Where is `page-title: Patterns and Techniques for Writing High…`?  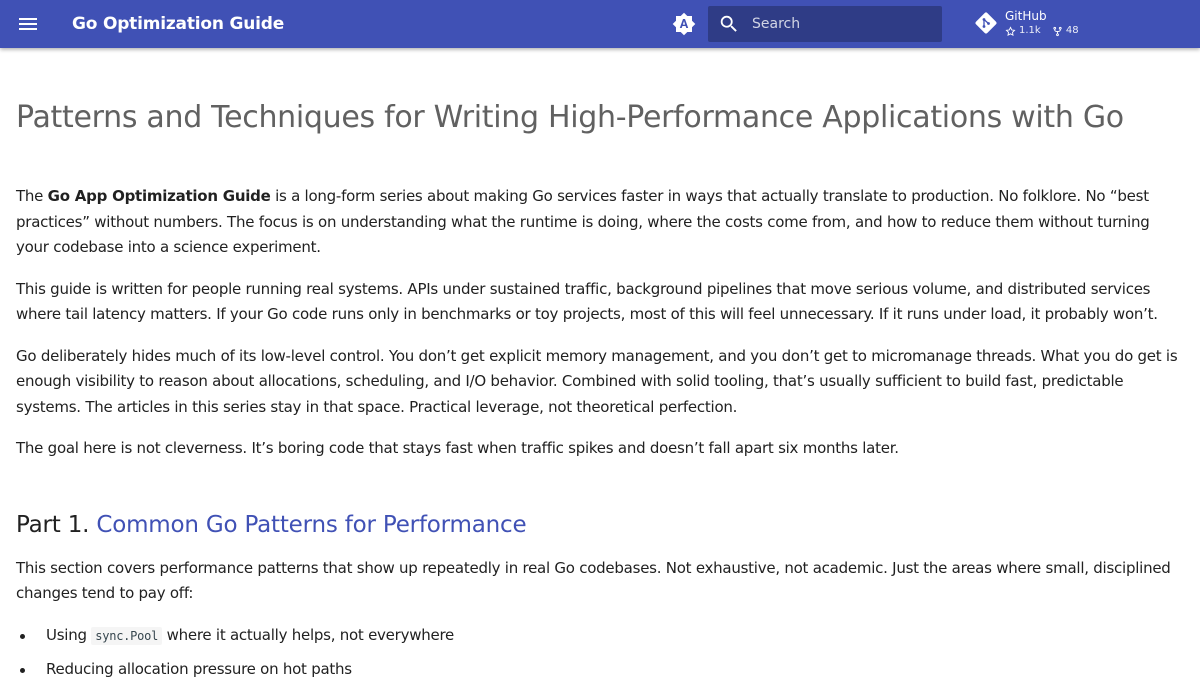 page-title: Patterns and Techniques for Writing High… is located at coordinates (570, 117).